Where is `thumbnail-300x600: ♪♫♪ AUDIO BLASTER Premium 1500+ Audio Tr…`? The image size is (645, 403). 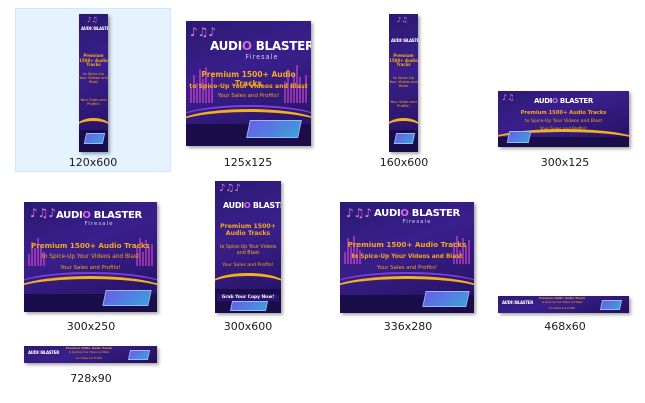 thumbnail-300x600: ♪♫♪ AUDIO BLASTER Premium 1500+ Audio Tr… is located at coordinates (248, 247).